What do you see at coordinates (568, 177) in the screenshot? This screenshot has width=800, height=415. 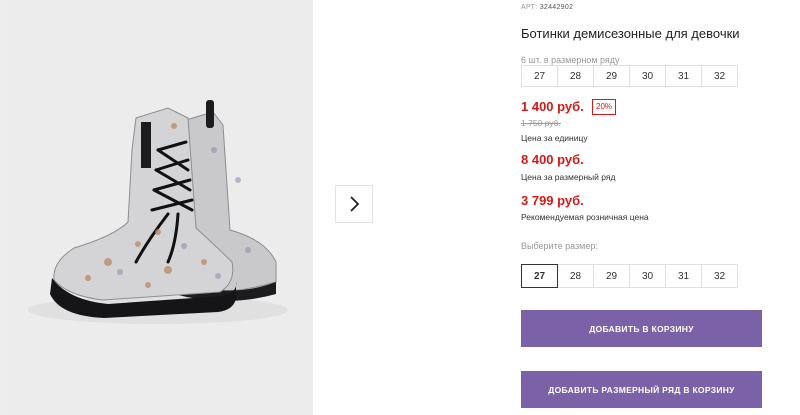 I see `pack-price-note: Цена за размерный ряд` at bounding box center [568, 177].